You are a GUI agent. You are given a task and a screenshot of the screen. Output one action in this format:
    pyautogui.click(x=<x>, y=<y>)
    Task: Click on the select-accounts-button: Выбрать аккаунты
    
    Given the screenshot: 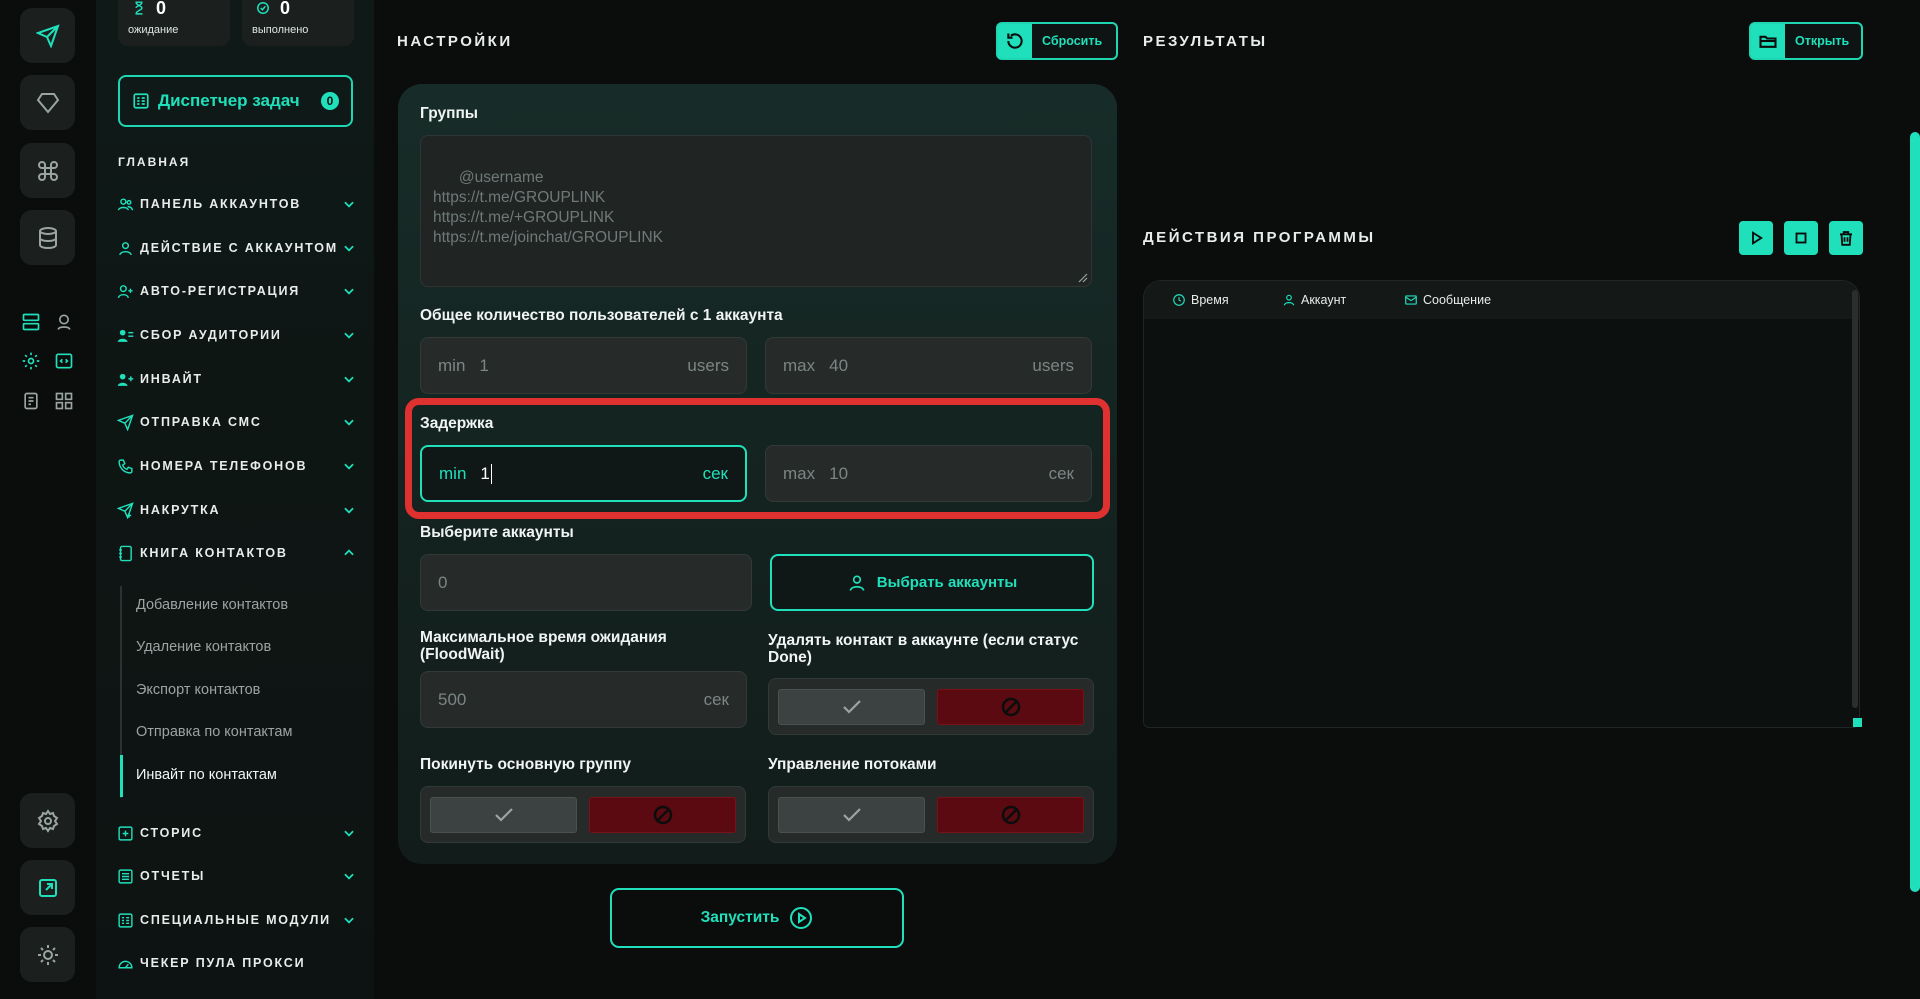 What is the action you would take?
    pyautogui.click(x=932, y=582)
    